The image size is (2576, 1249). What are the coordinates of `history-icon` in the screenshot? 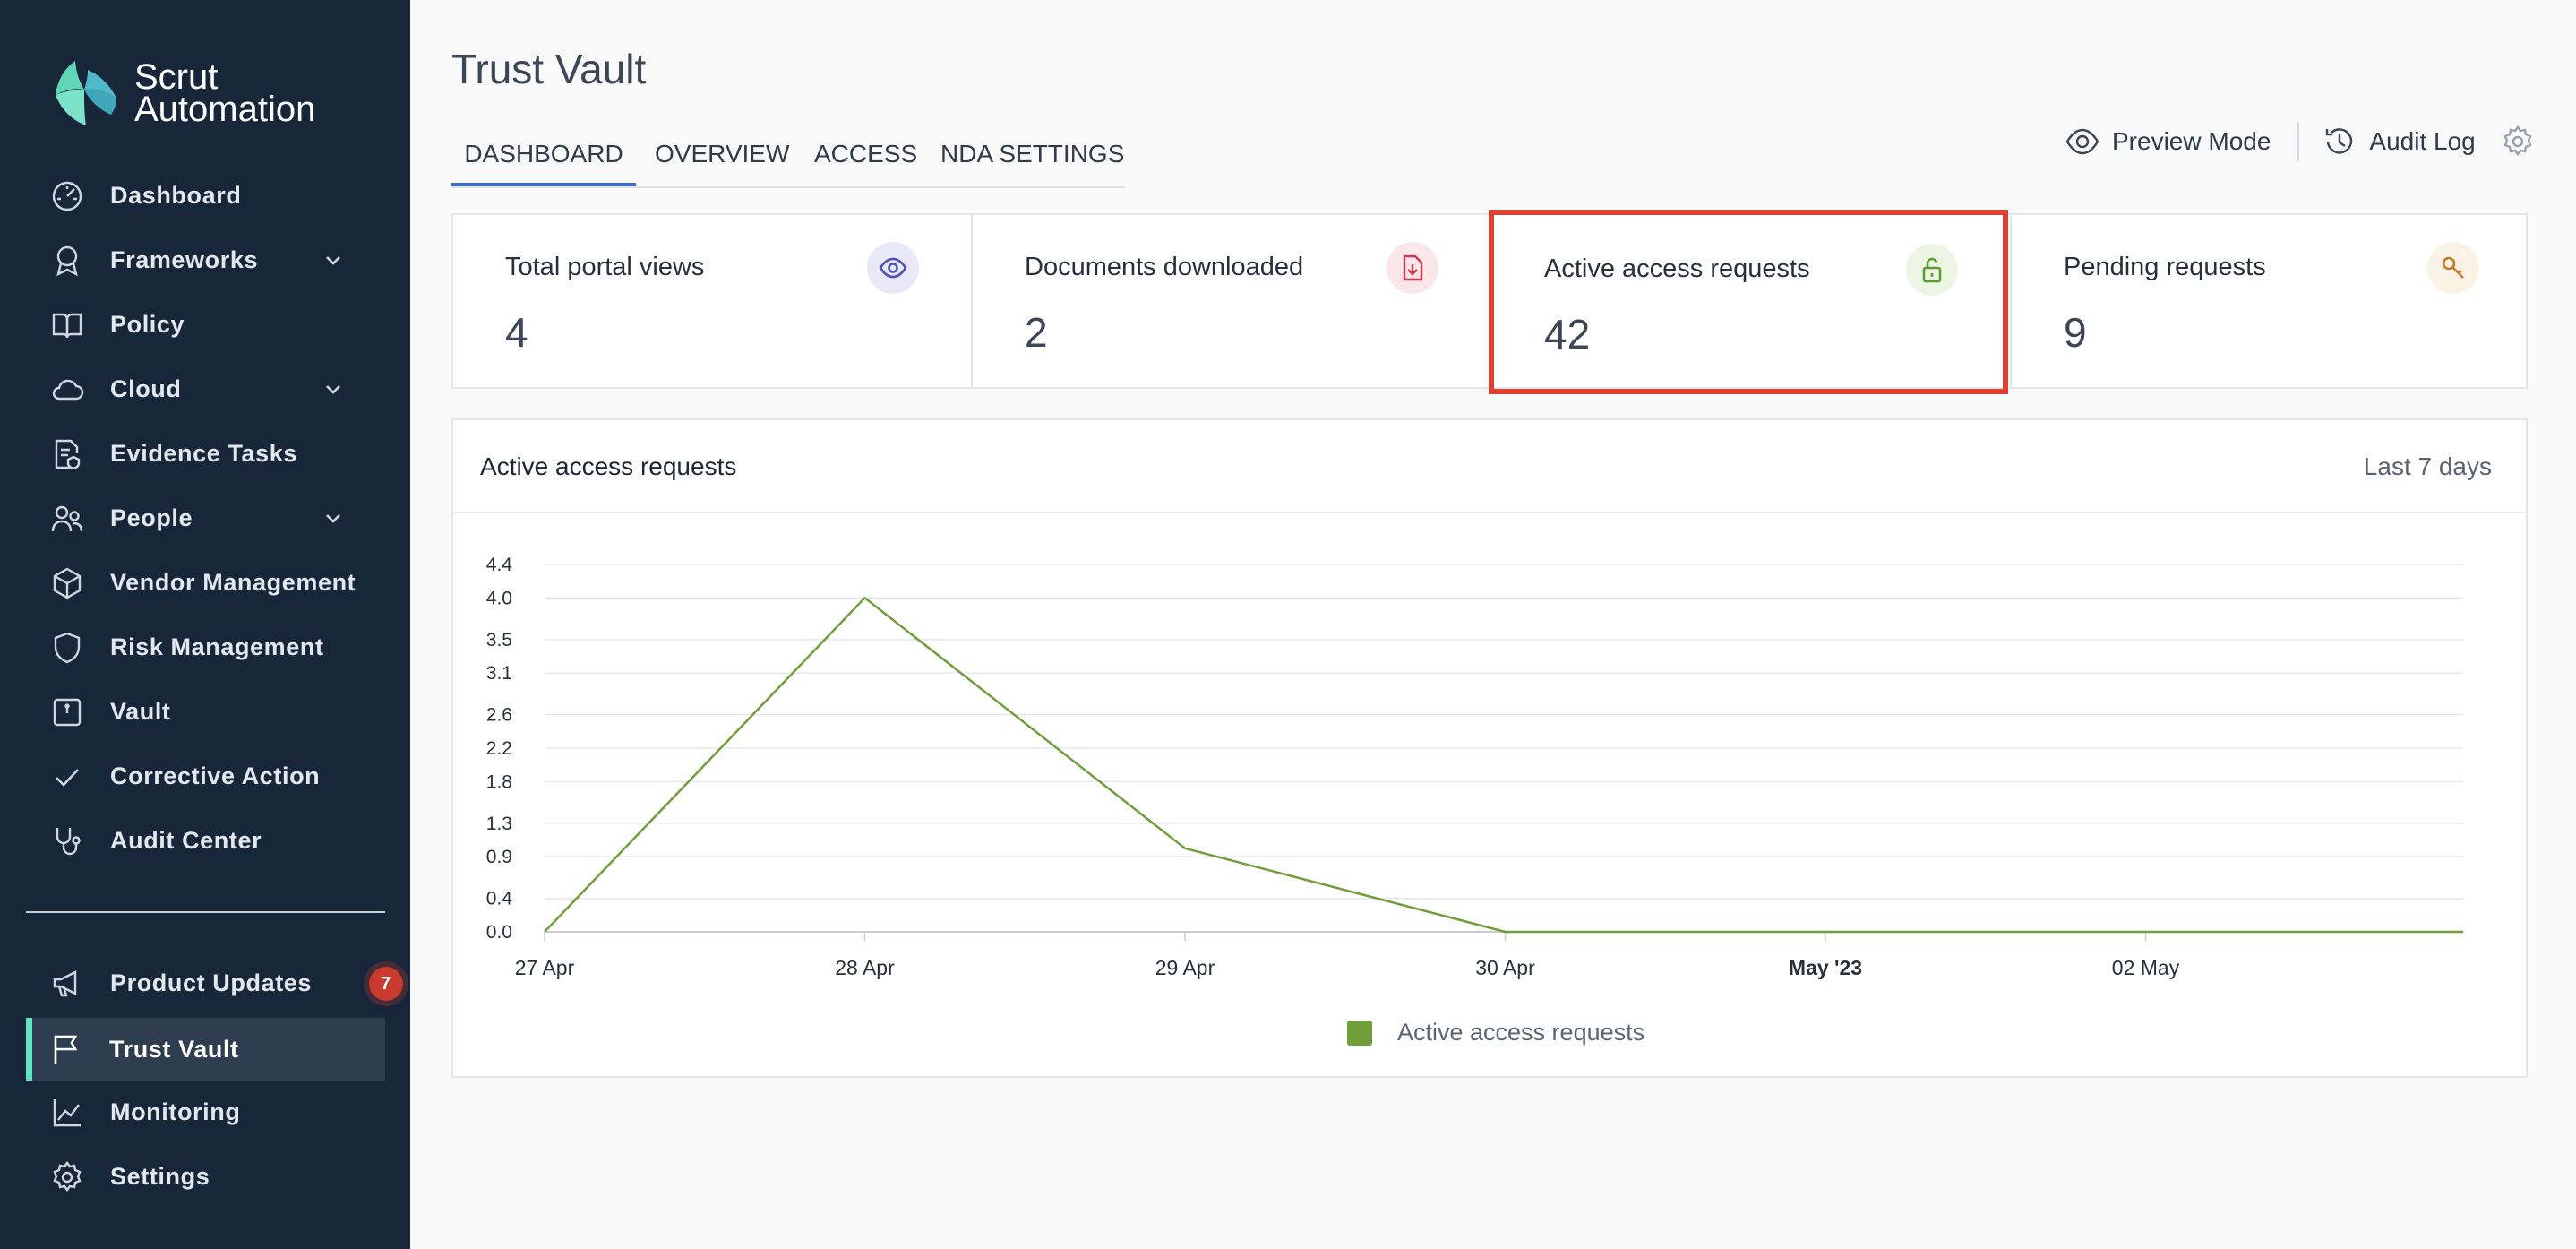 It's located at (2339, 141).